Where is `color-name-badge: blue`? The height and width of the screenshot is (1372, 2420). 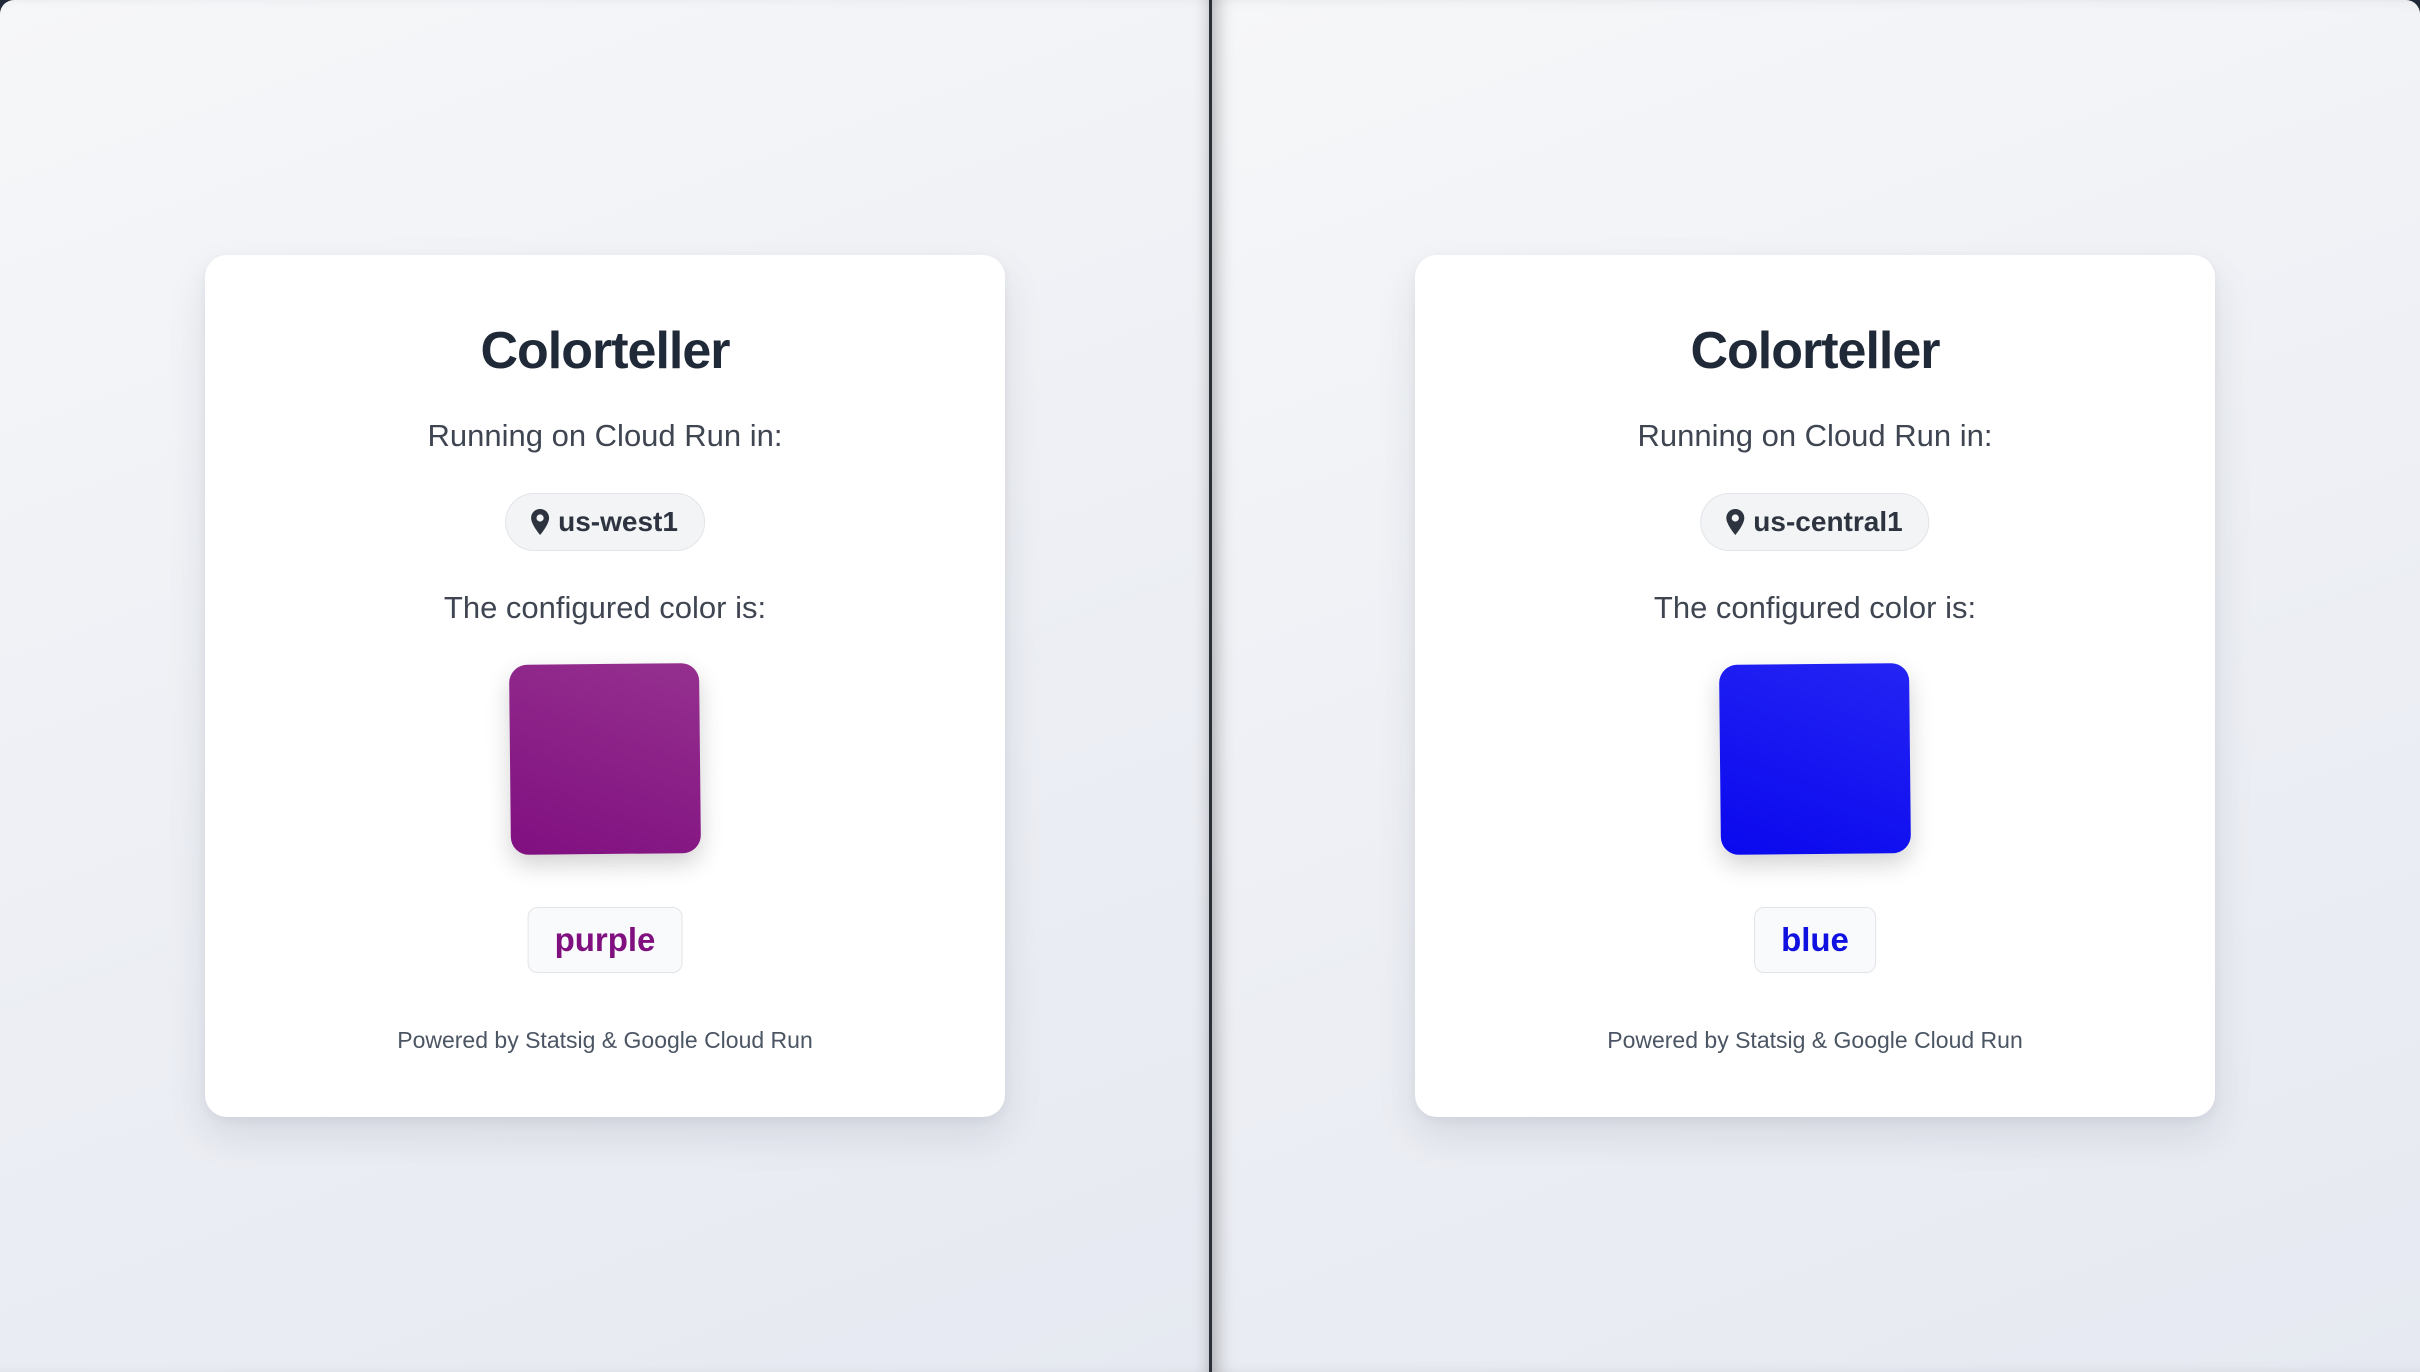 color-name-badge: blue is located at coordinates (1815, 940).